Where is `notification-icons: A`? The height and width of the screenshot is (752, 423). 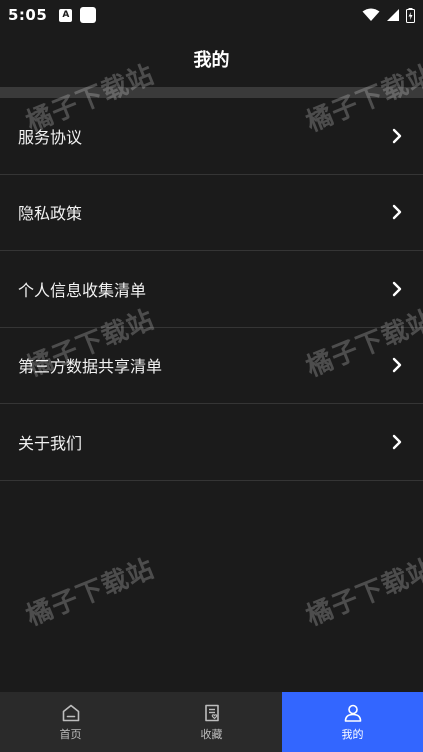
notification-icons: A is located at coordinates (78, 15).